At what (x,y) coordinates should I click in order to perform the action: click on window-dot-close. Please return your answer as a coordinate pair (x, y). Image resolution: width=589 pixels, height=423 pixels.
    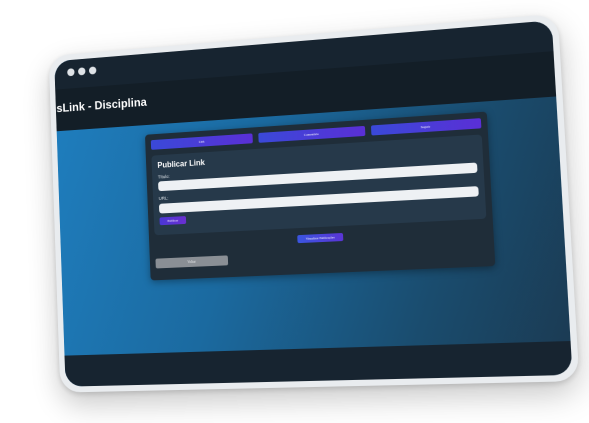
    Looking at the image, I should click on (71, 72).